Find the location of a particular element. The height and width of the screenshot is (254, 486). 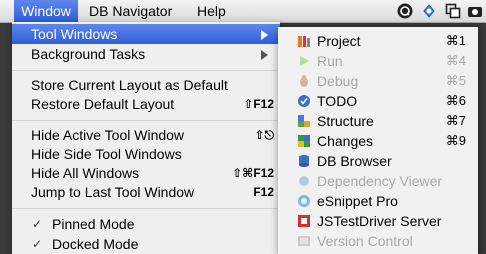

submenu-item-debug: Debug ⌘5 is located at coordinates (378, 81).